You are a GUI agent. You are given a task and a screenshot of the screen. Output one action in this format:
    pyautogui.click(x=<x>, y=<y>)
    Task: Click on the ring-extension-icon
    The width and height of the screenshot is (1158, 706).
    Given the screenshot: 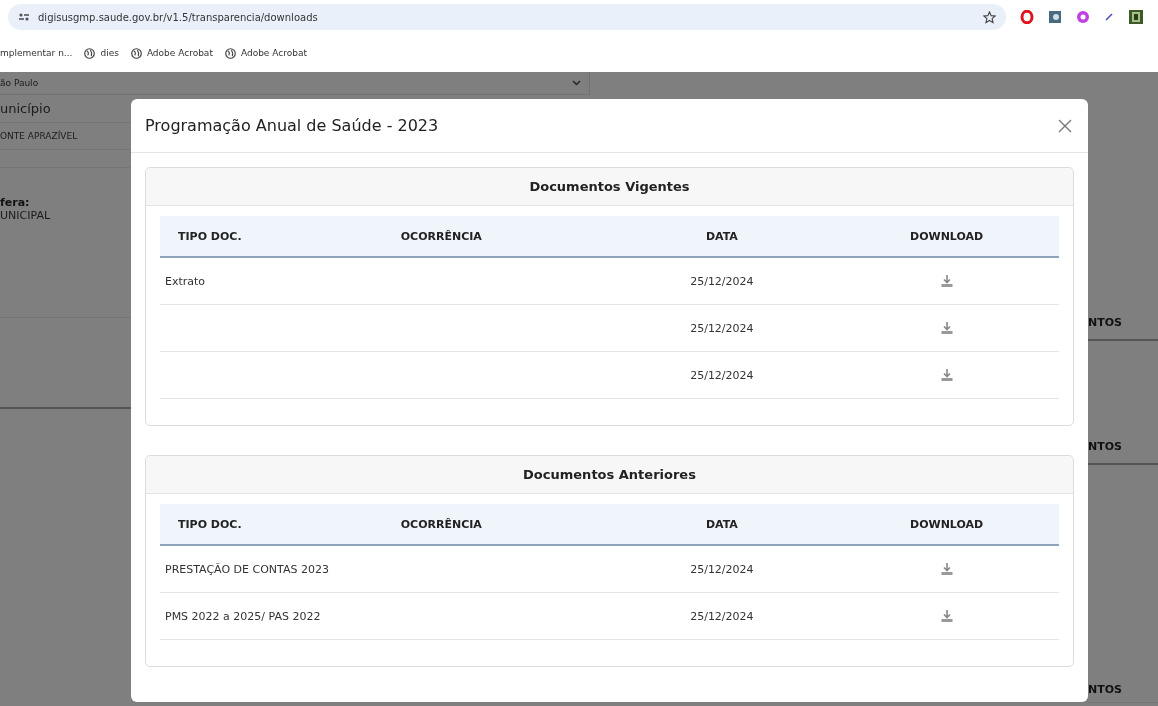 What is the action you would take?
    pyautogui.click(x=1027, y=17)
    